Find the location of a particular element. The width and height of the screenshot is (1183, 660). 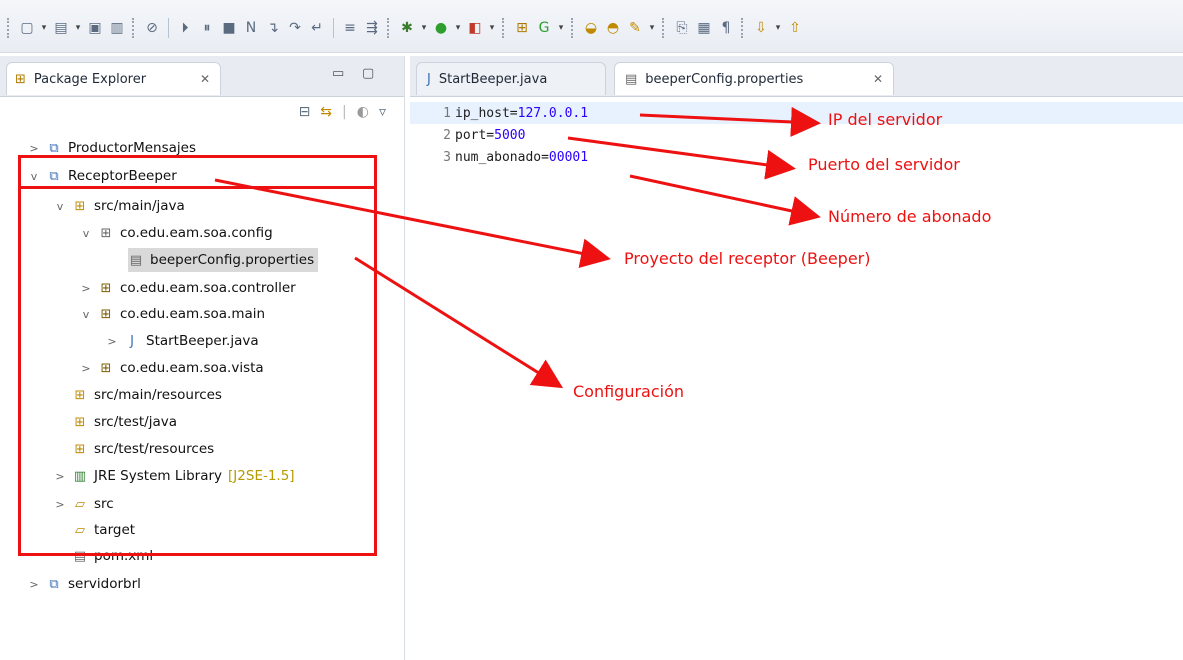

show-whitespace-icon: ¶ is located at coordinates (726, 28).